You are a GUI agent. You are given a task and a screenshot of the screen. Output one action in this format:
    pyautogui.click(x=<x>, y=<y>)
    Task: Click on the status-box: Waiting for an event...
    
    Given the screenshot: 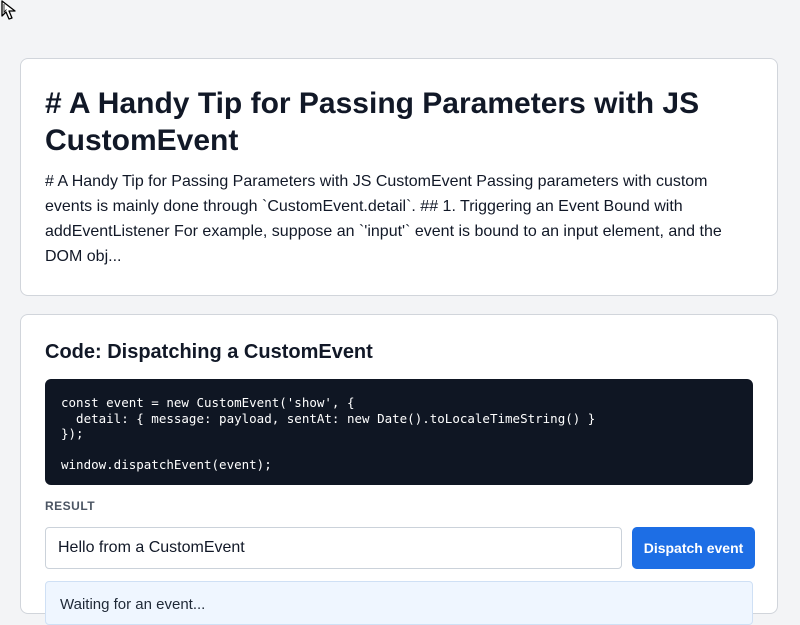 What is the action you would take?
    pyautogui.click(x=399, y=603)
    